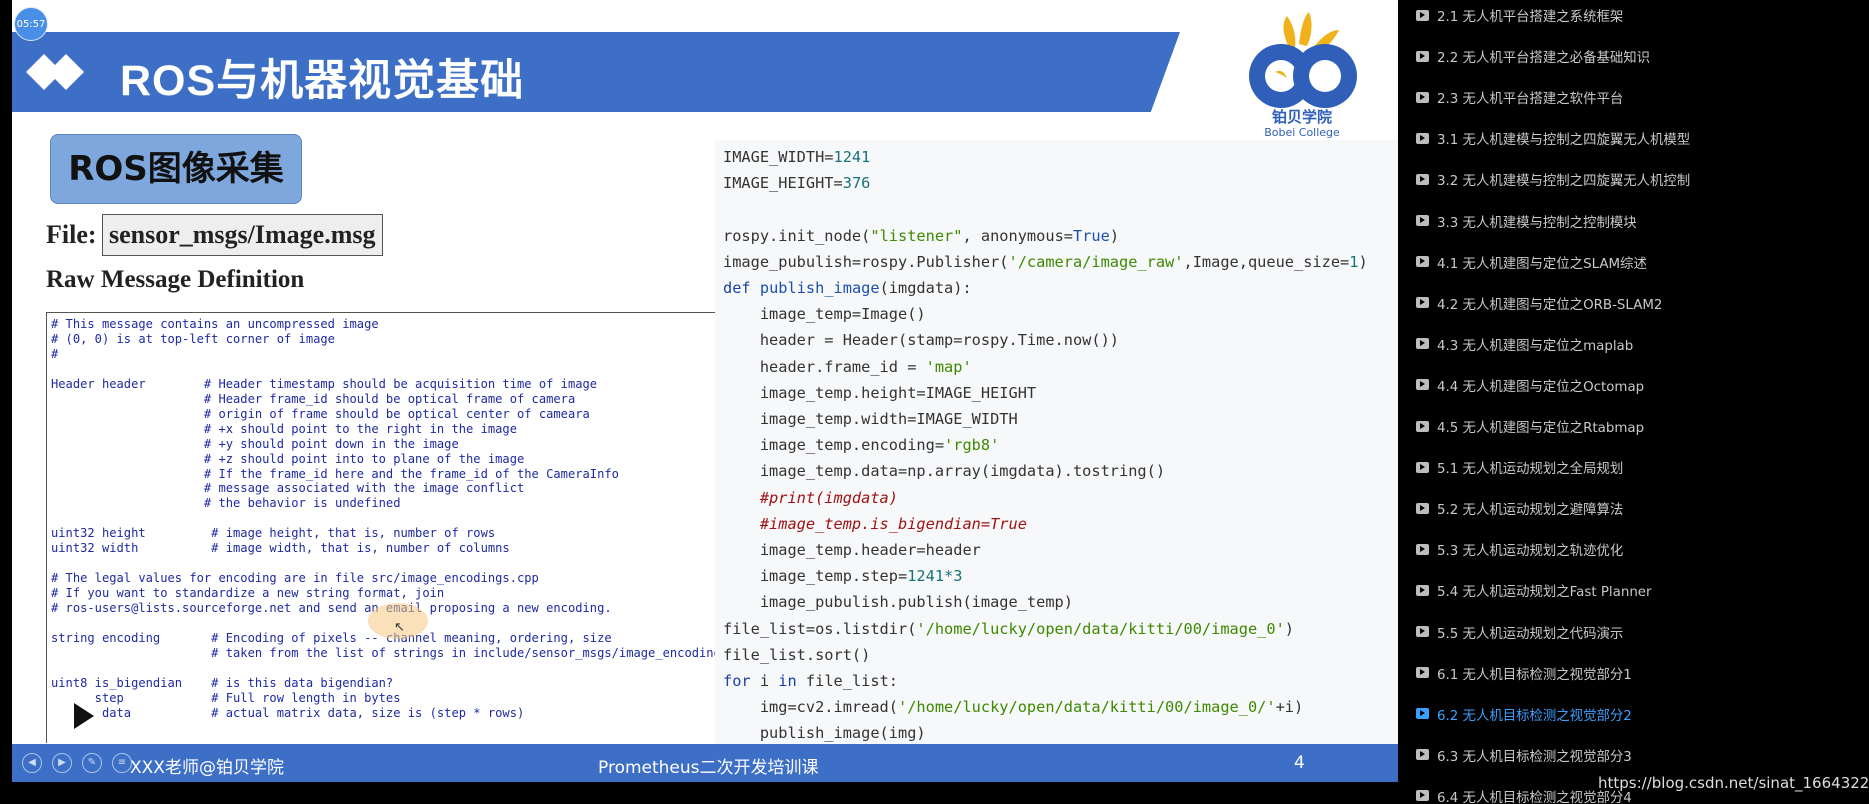  Describe the element at coordinates (226, 503) in the screenshot. I see `message-definition-line: # the behavior is undefined` at that location.